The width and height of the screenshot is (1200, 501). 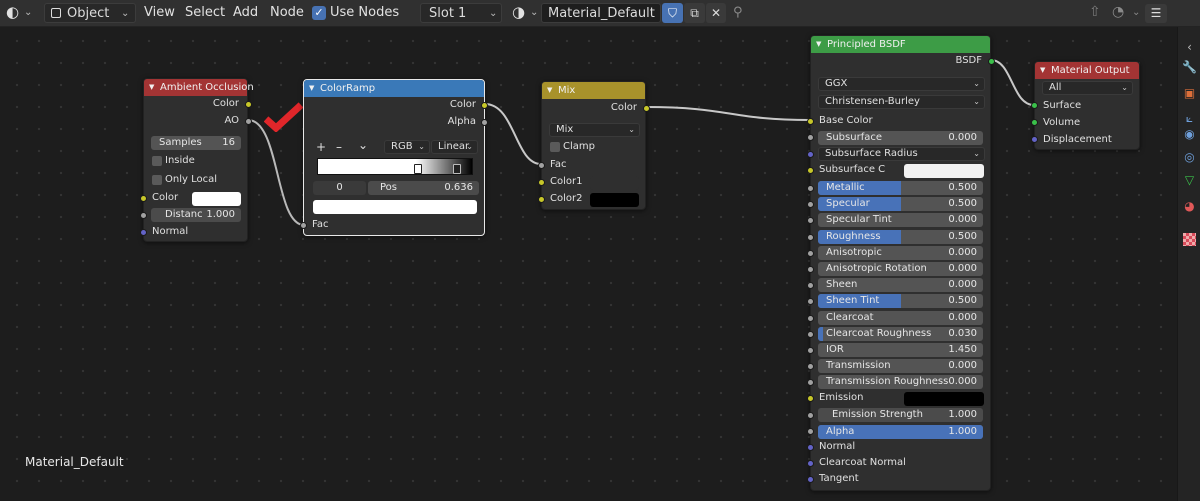 I want to click on slider-sheen: Sheen 0.000, so click(x=900, y=285).